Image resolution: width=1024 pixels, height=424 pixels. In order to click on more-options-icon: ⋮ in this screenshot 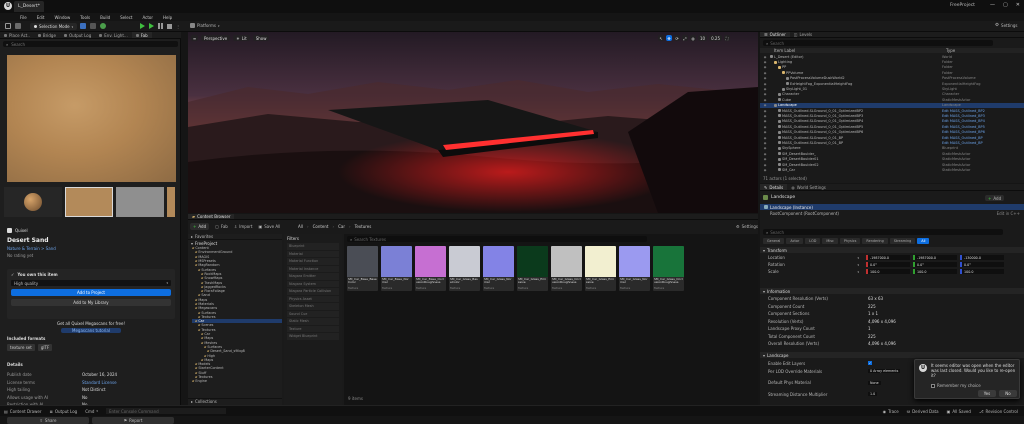, I will do `click(178, 26)`.